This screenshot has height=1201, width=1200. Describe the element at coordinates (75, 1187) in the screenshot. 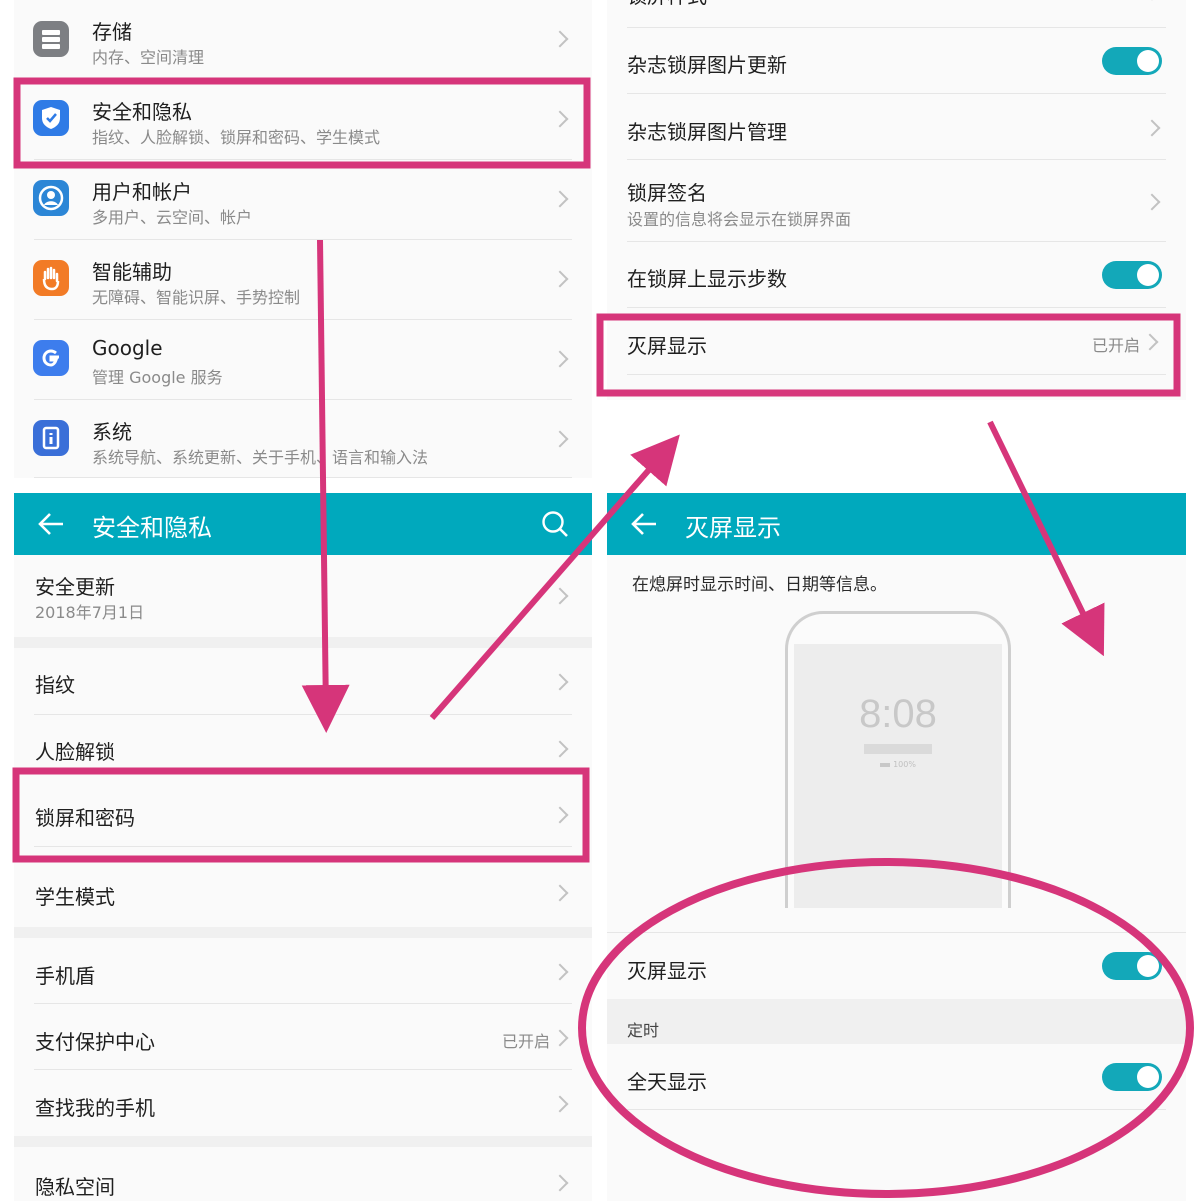

I see `item-title: 隐私空间` at that location.